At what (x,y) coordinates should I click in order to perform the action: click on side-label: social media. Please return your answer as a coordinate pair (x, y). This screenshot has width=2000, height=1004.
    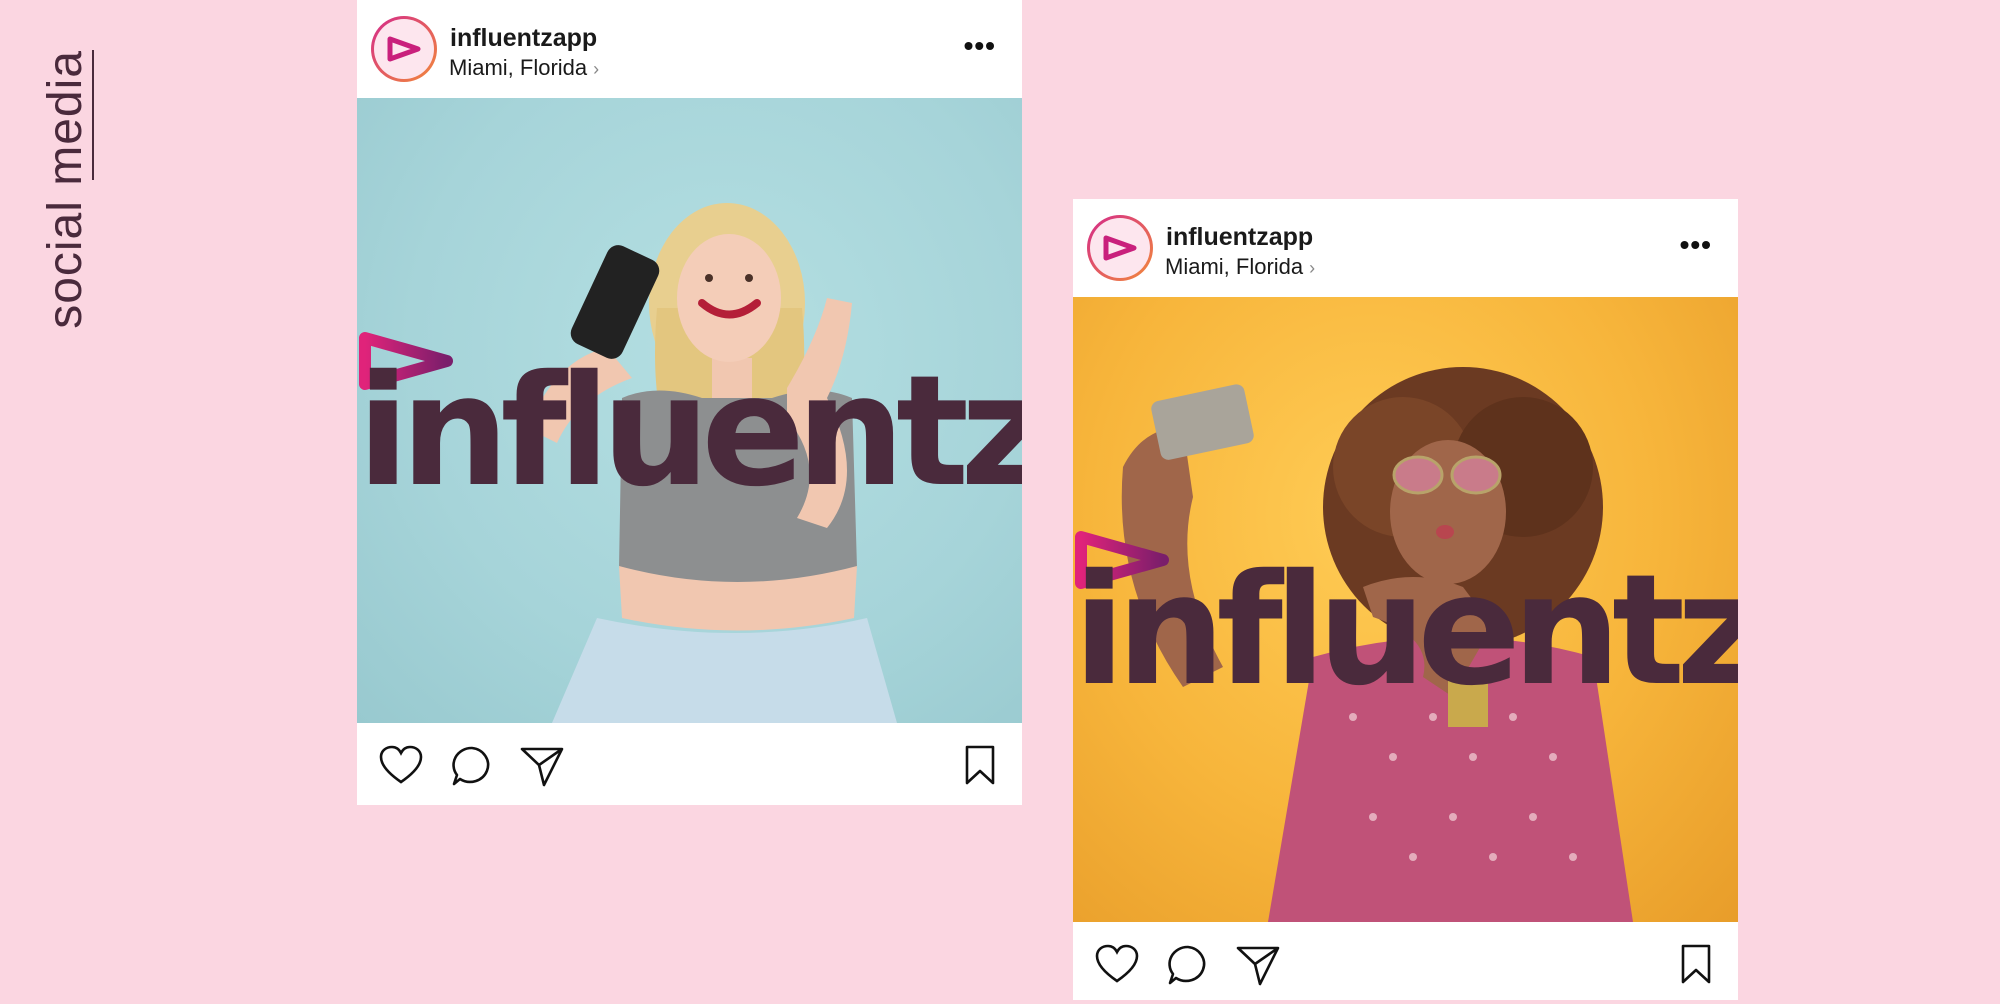
    Looking at the image, I should click on (75, 215).